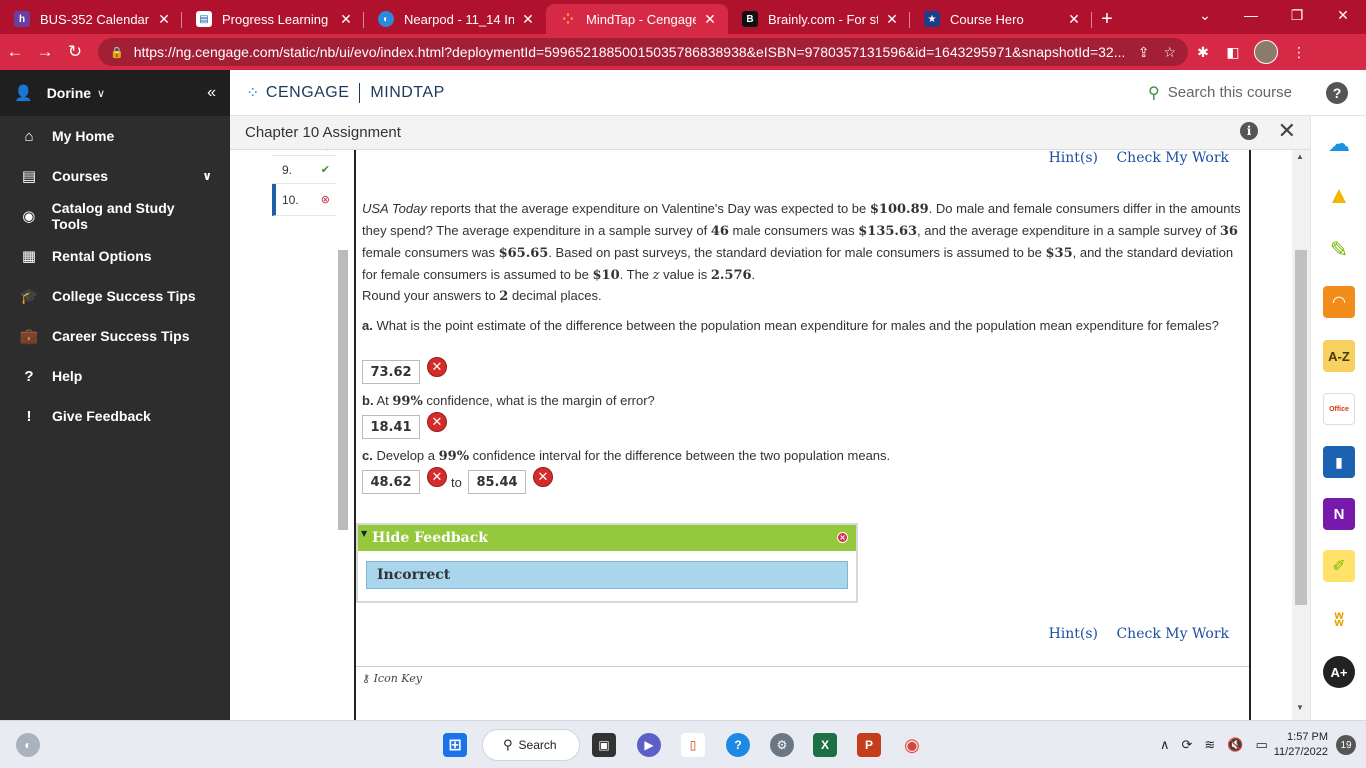  What do you see at coordinates (1249, 131) in the screenshot?
I see `info-icon: i` at bounding box center [1249, 131].